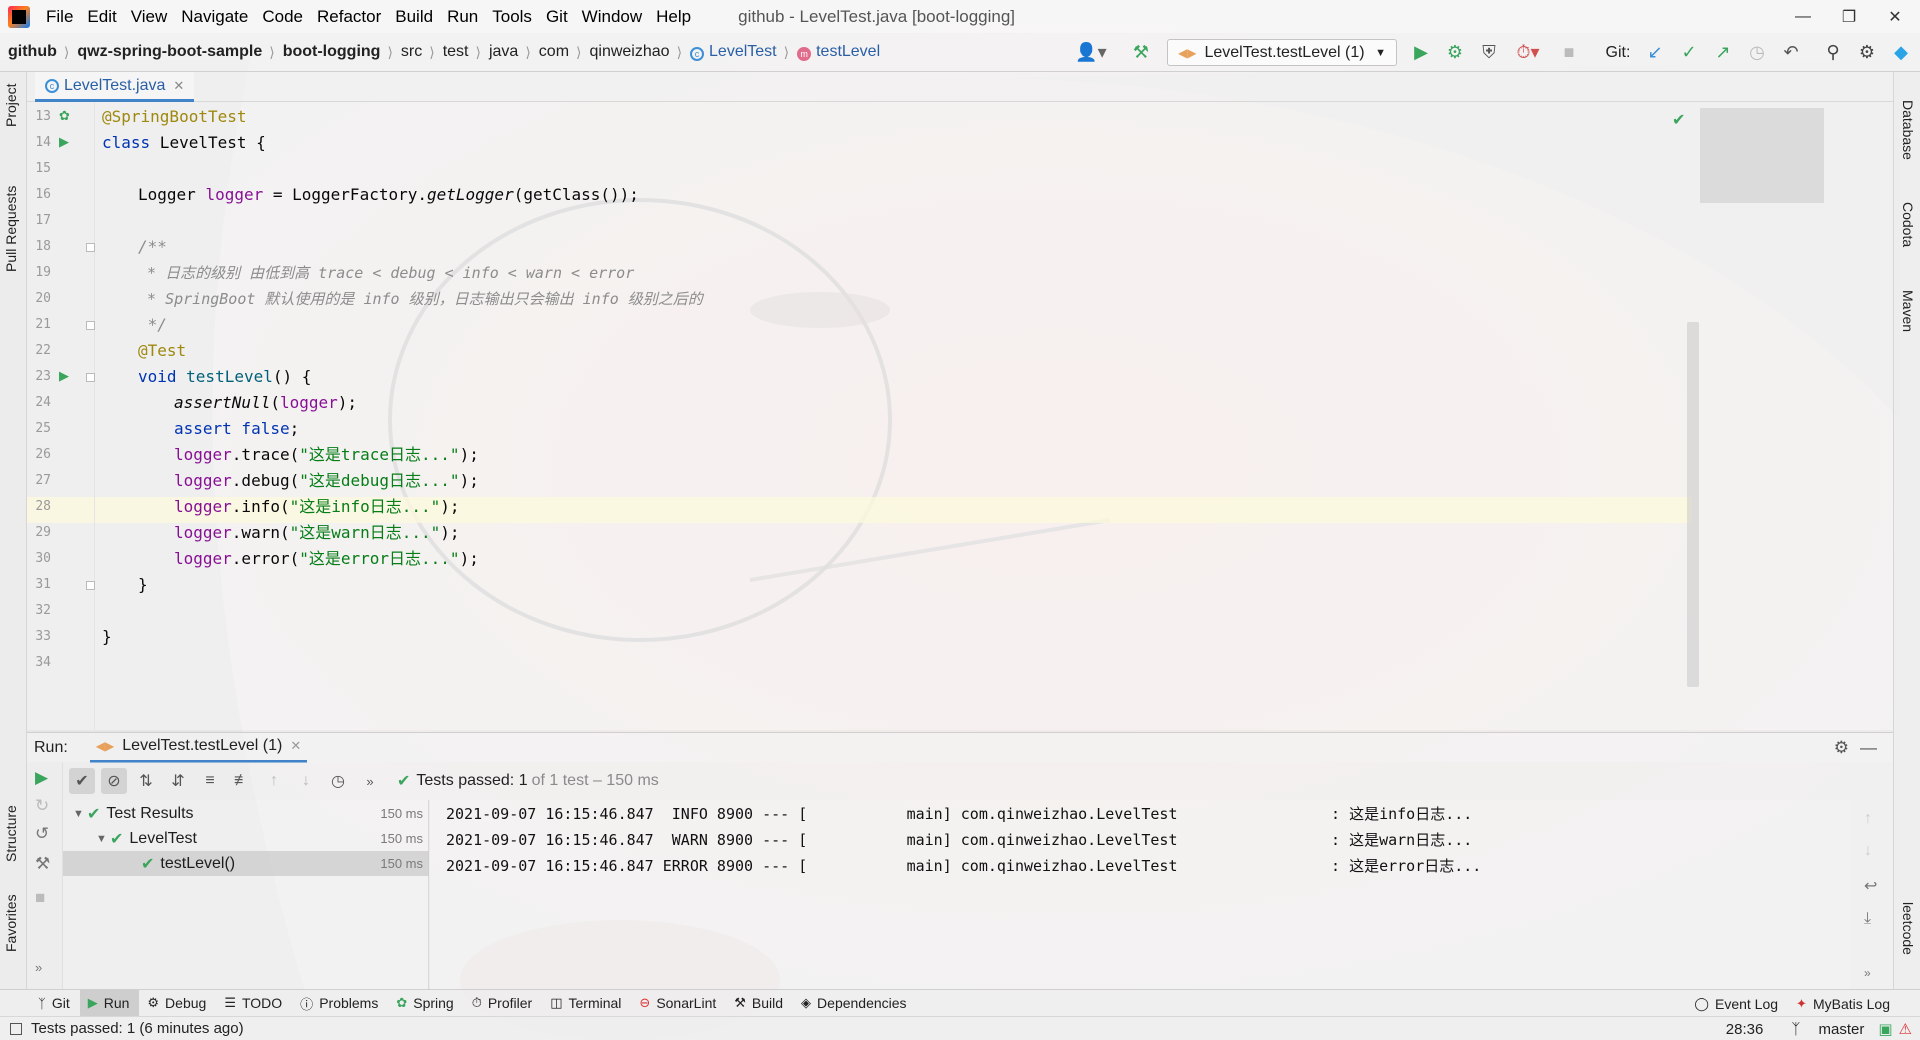  What do you see at coordinates (1867, 52) in the screenshot?
I see `settings-gear-icon: ⚙` at bounding box center [1867, 52].